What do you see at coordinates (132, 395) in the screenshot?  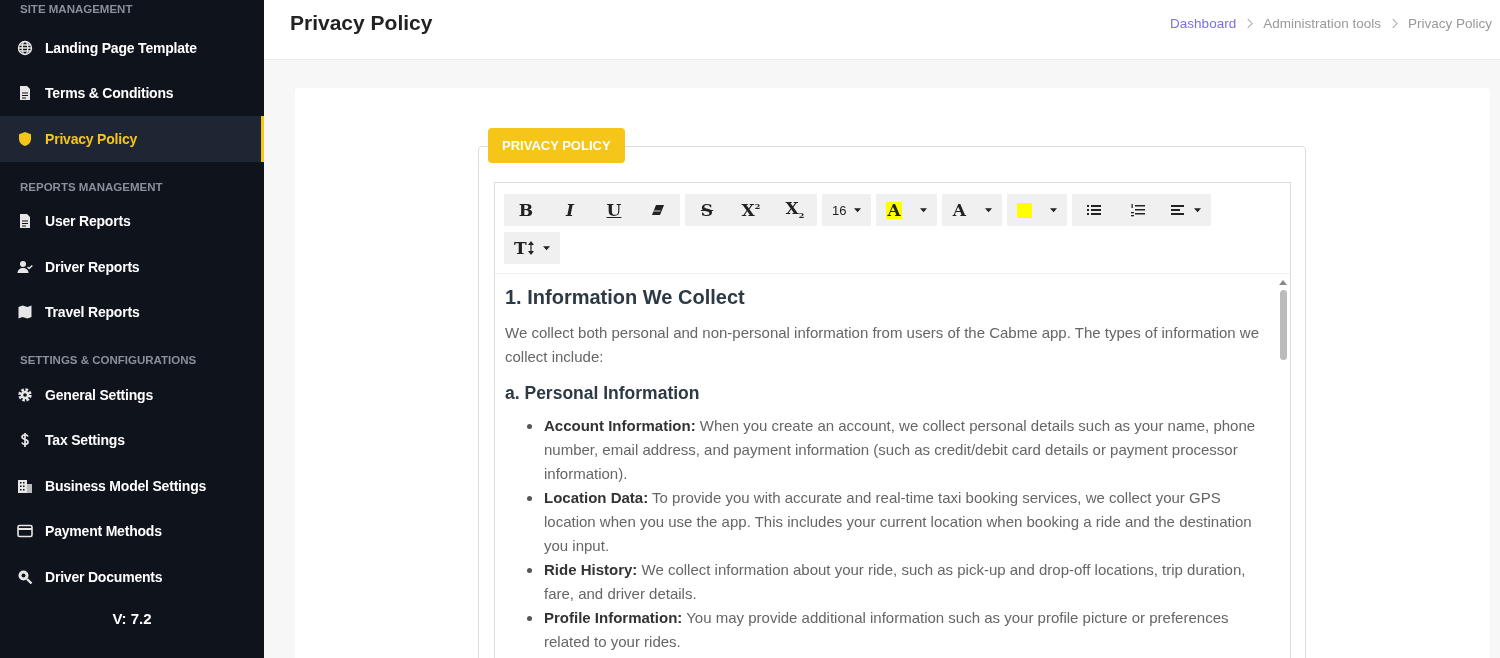 I see `sidebar-item: General Settings` at bounding box center [132, 395].